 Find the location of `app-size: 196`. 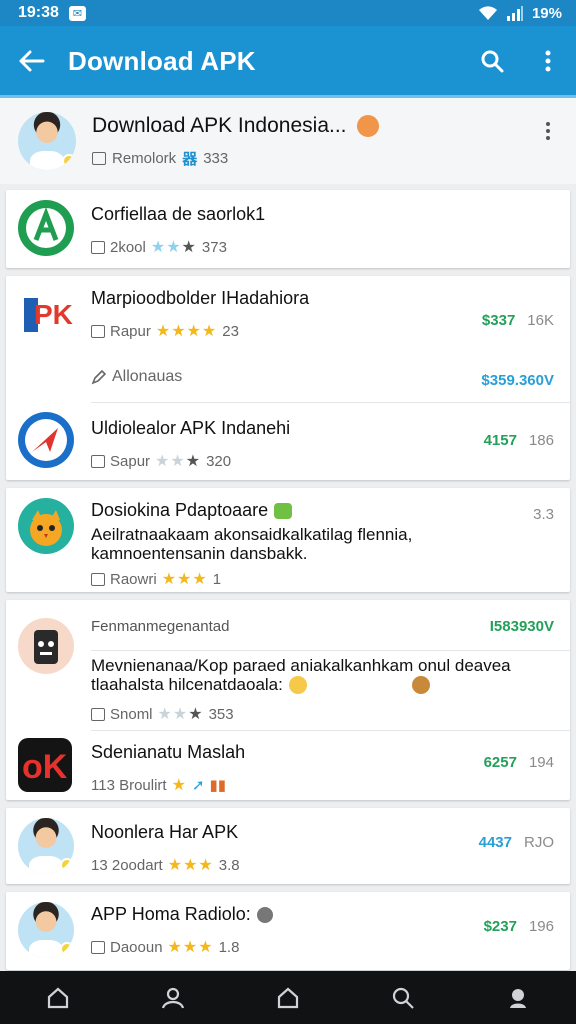

app-size: 196 is located at coordinates (541, 926).